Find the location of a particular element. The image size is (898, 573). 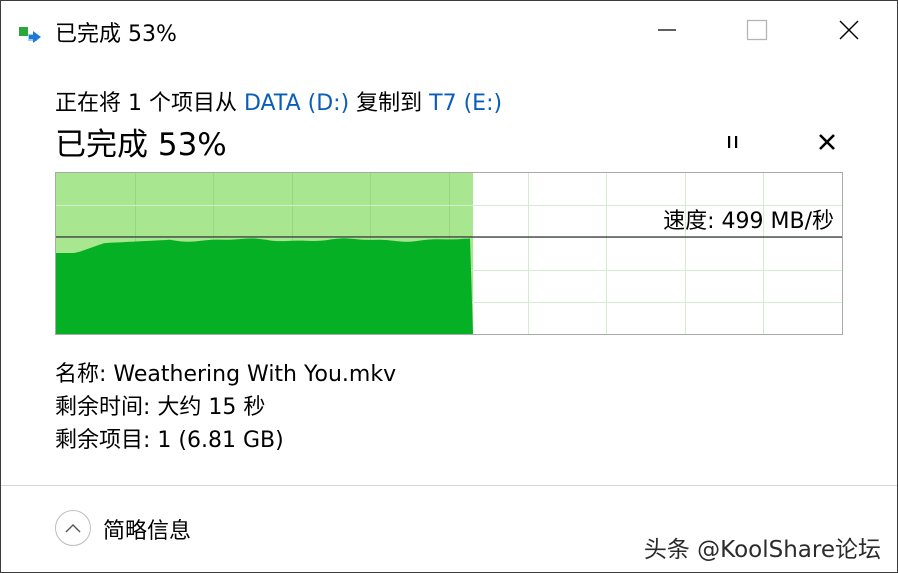

fewer-details-button is located at coordinates (73, 528).